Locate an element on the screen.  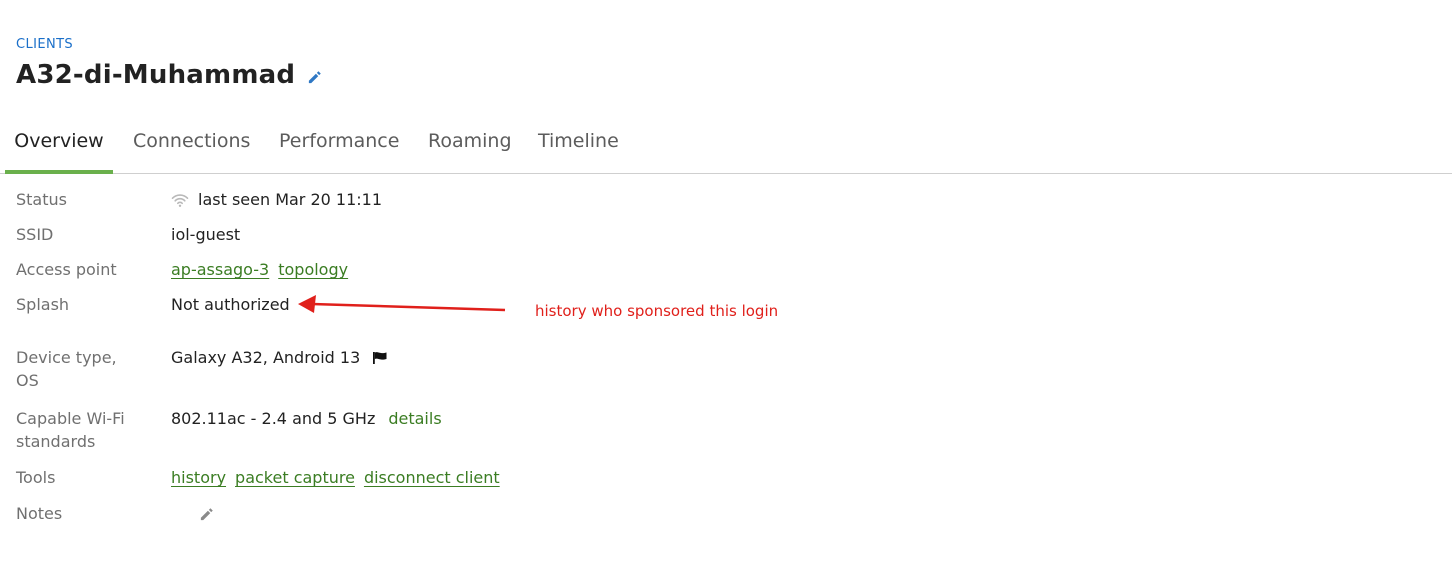
wifi-standards-value-row: 802.11ac - 2.4 and 5 GHz details is located at coordinates (306, 418).